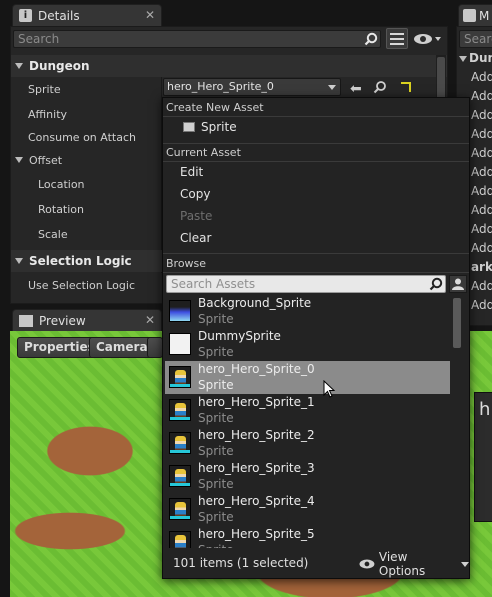  Describe the element at coordinates (241, 563) in the screenshot. I see `asset-count-label: 101 items (1 selected)` at that location.